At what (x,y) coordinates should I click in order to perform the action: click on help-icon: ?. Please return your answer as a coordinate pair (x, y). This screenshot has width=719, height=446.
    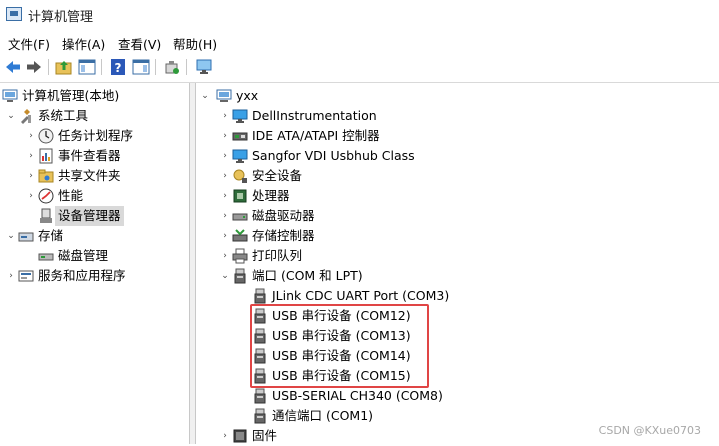
    Looking at the image, I should click on (118, 67).